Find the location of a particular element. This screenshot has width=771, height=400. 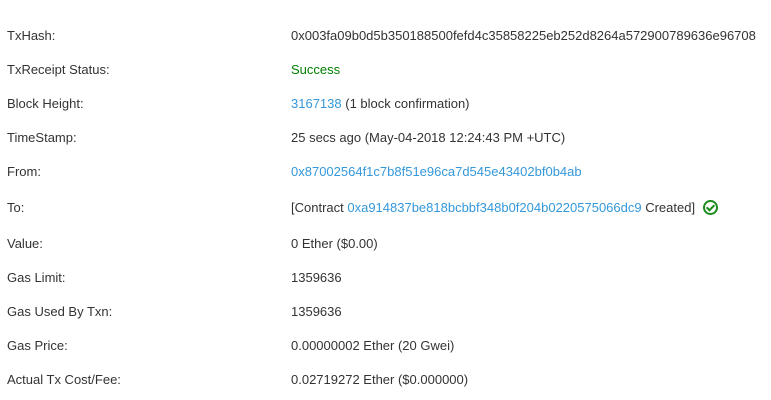

block-height-value: 3167138 (1 block confirmation) is located at coordinates (527, 103).